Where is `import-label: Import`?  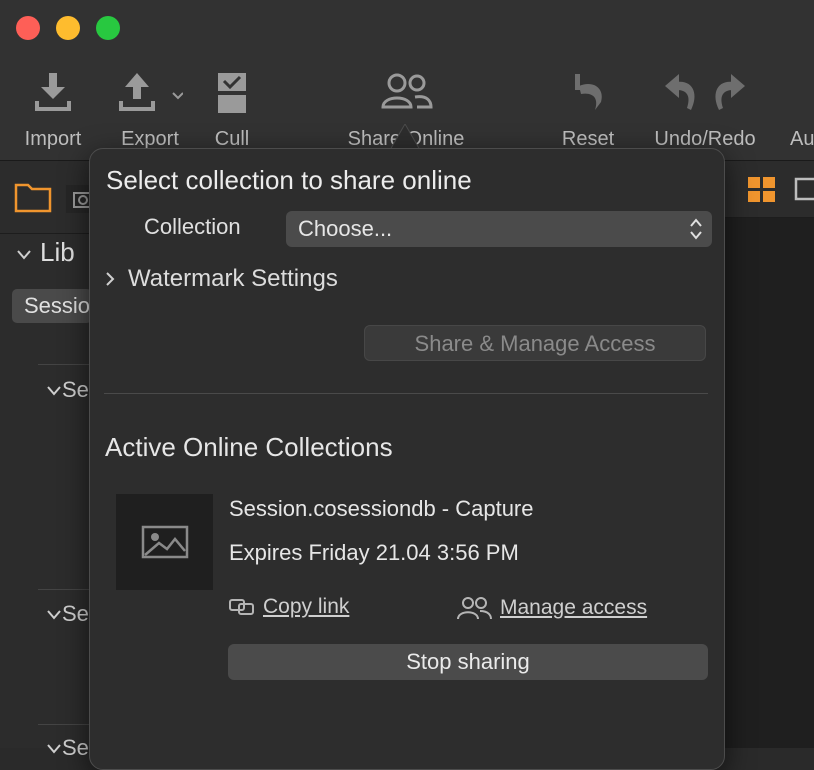
import-label: Import is located at coordinates (53, 139).